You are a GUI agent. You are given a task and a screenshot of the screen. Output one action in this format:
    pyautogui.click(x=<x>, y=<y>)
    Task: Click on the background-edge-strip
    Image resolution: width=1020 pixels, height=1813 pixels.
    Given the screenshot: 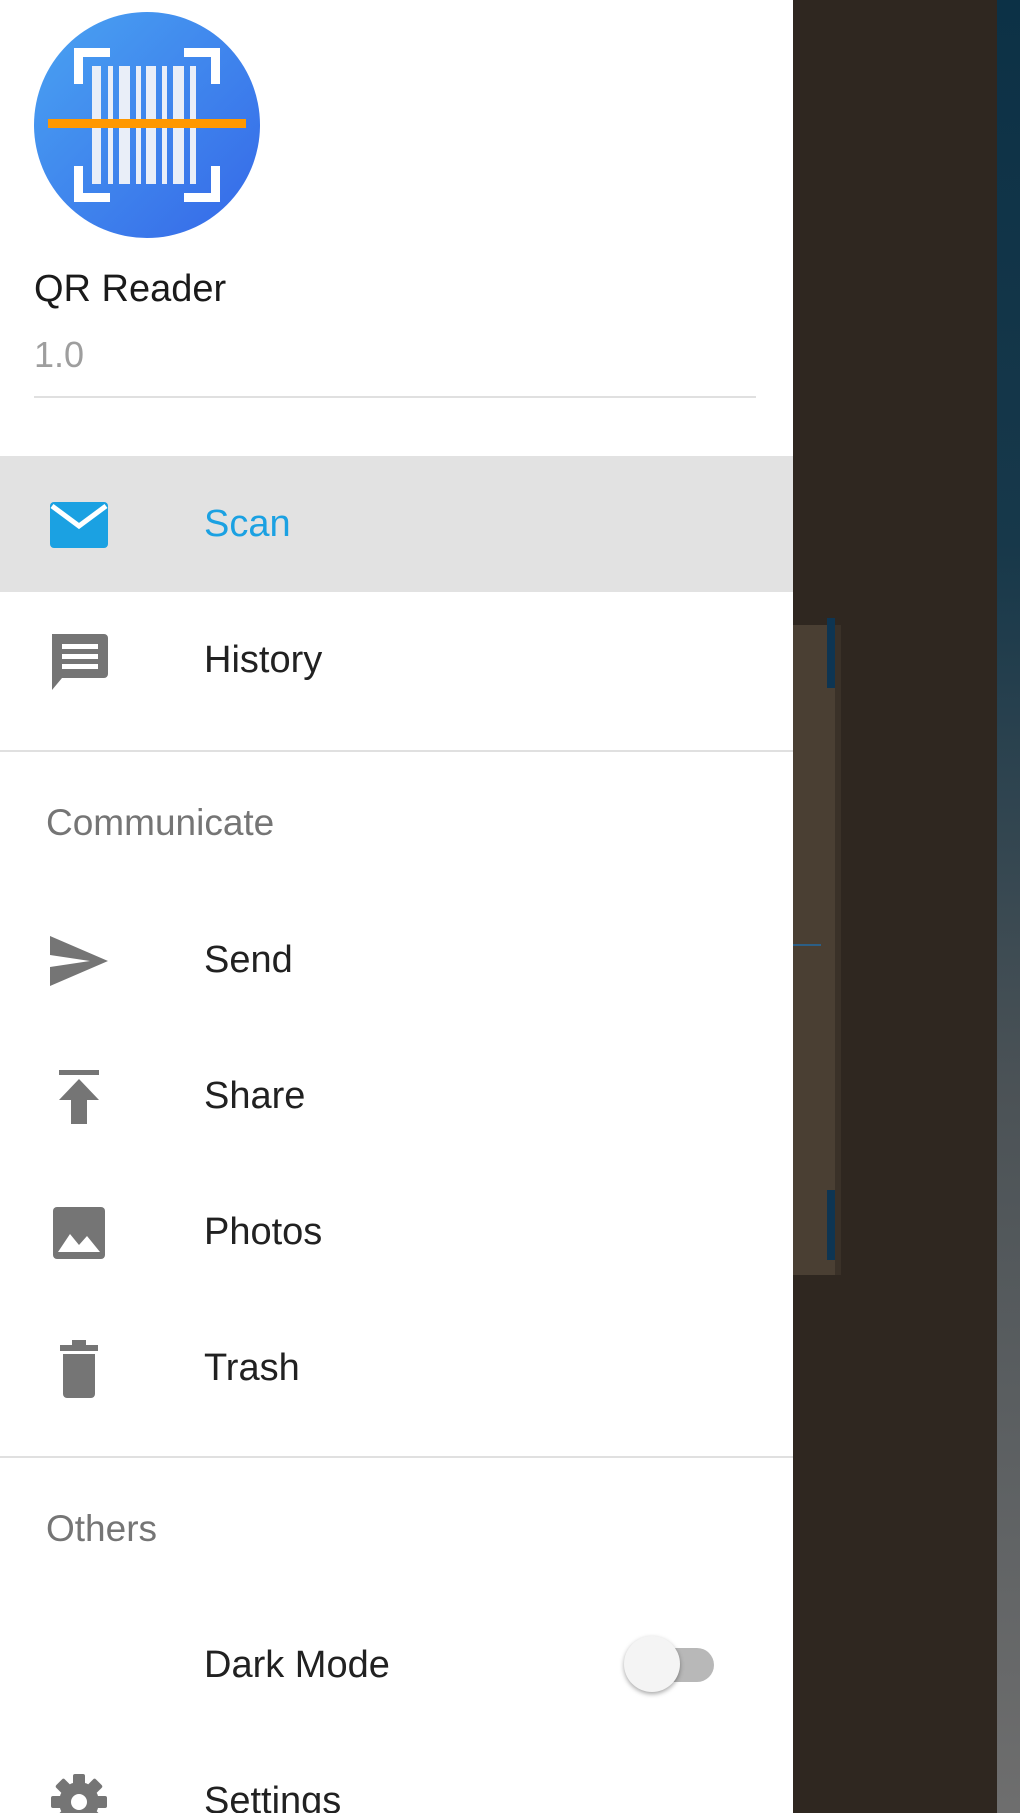 What is the action you would take?
    pyautogui.click(x=1008, y=906)
    